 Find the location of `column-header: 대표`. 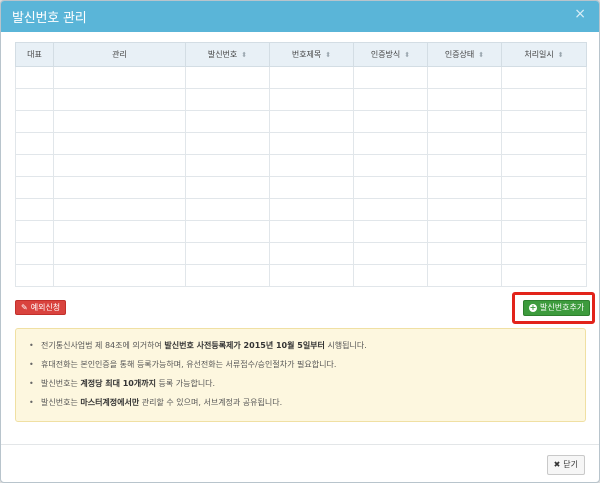

column-header: 대표 is located at coordinates (34, 54).